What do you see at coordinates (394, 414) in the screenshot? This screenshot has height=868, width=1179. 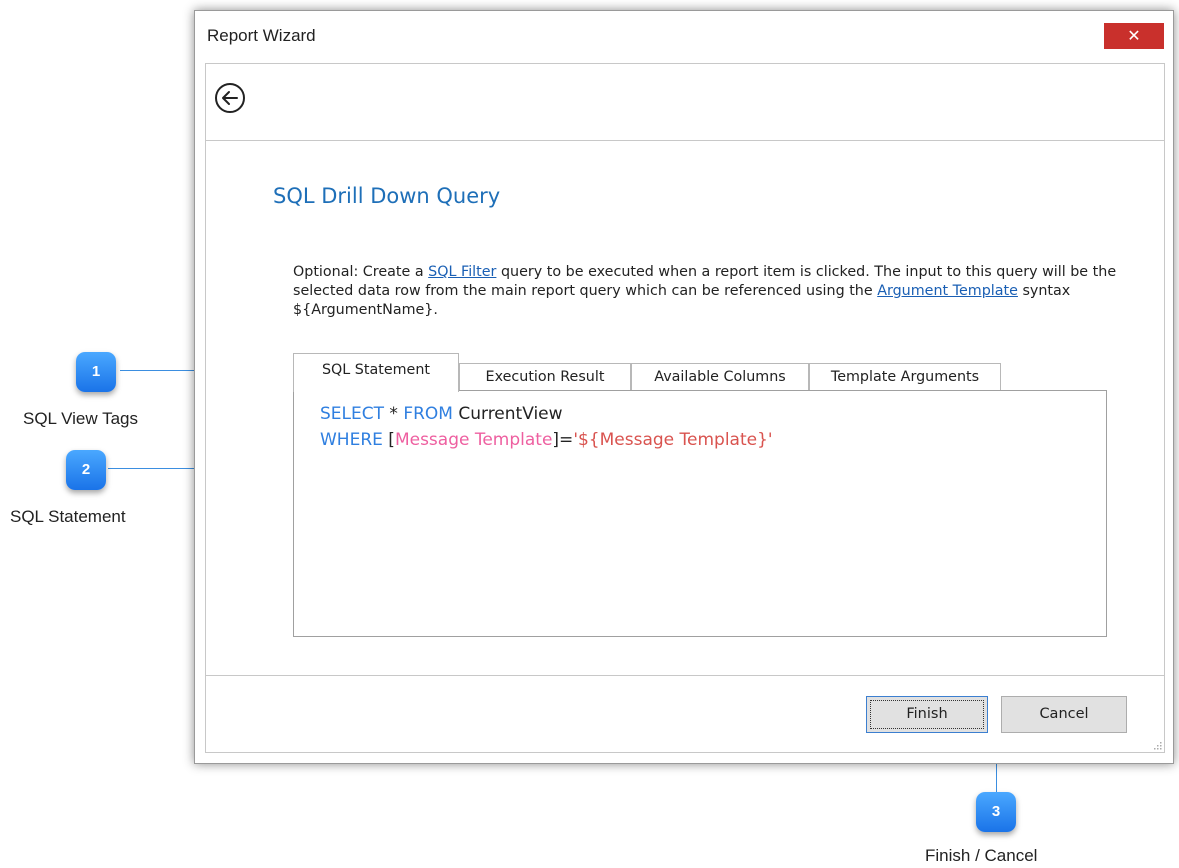 I see `sql-text: *` at bounding box center [394, 414].